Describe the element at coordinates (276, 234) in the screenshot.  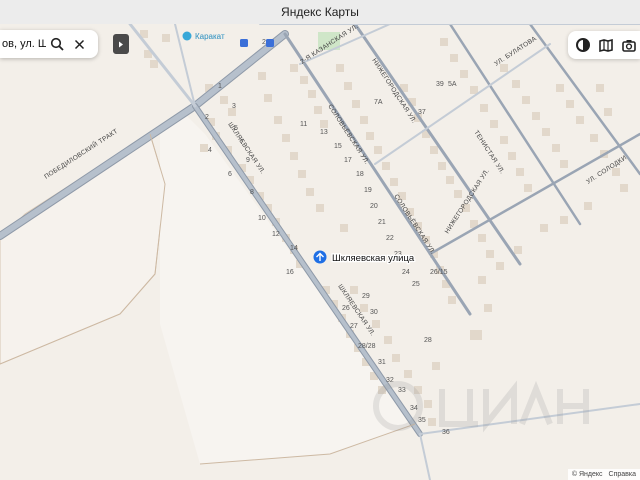
I see `house-number: 12` at that location.